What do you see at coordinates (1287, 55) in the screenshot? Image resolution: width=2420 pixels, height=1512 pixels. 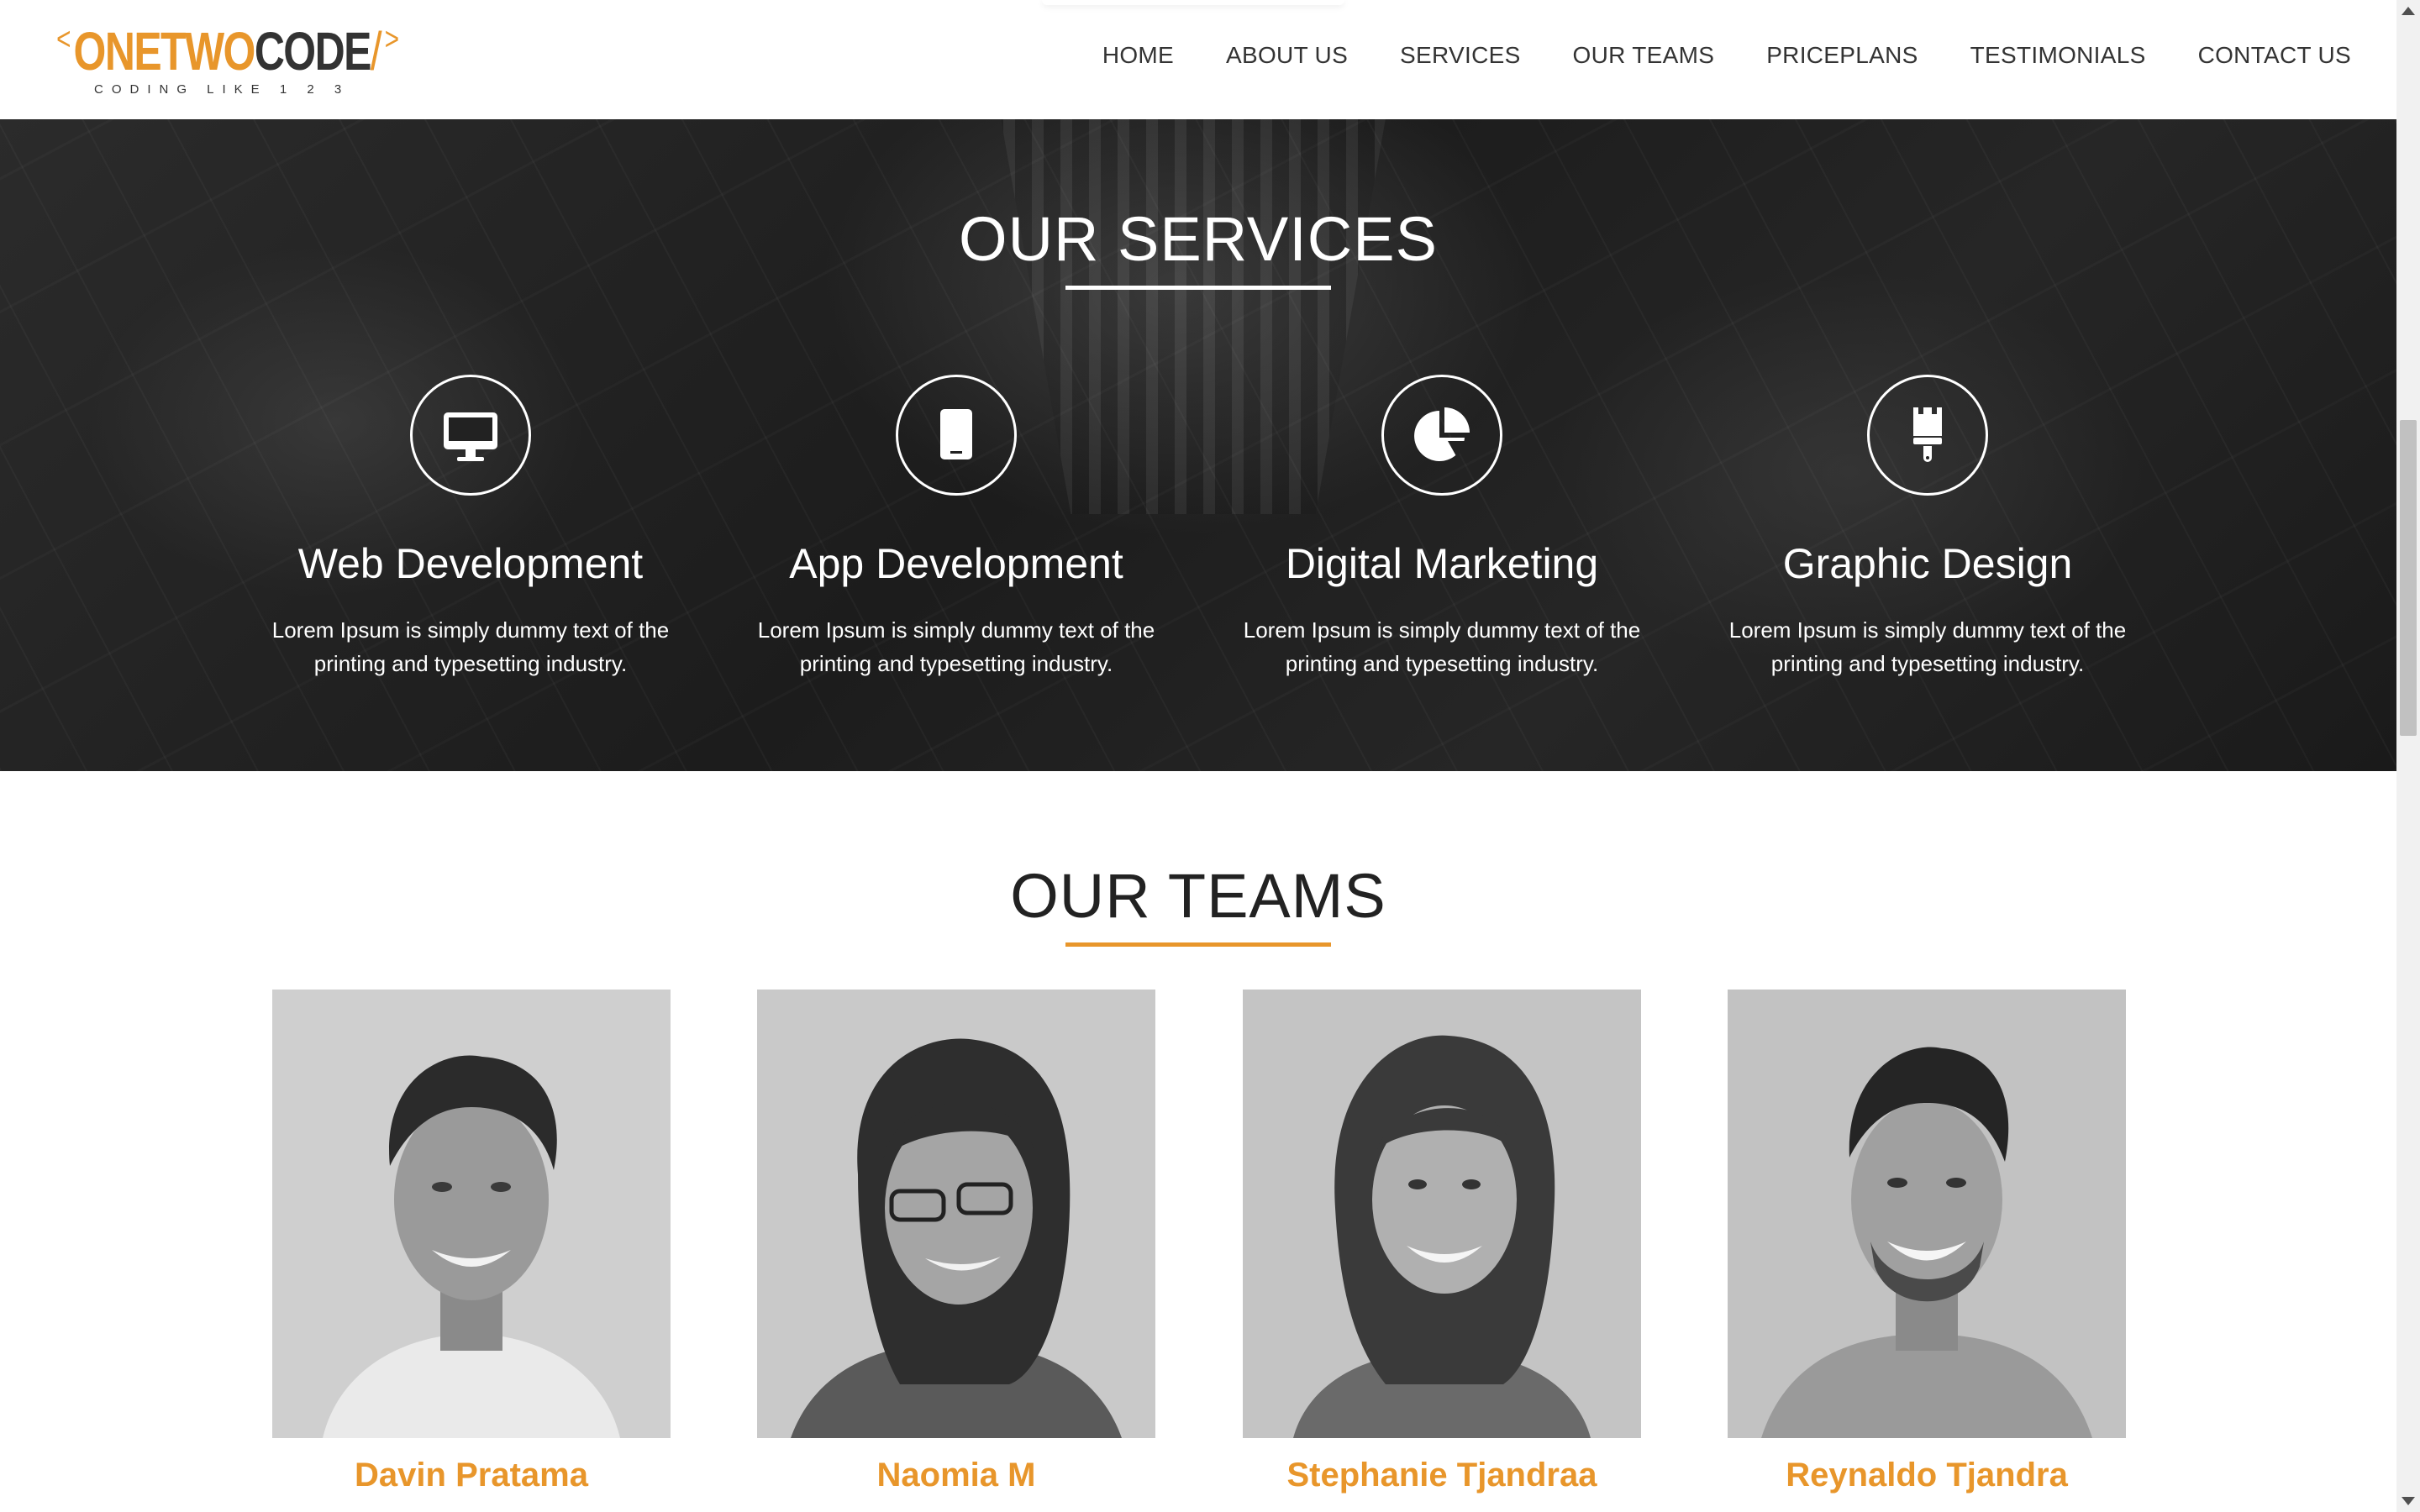 I see `nav-about-us: ABOUT US` at bounding box center [1287, 55].